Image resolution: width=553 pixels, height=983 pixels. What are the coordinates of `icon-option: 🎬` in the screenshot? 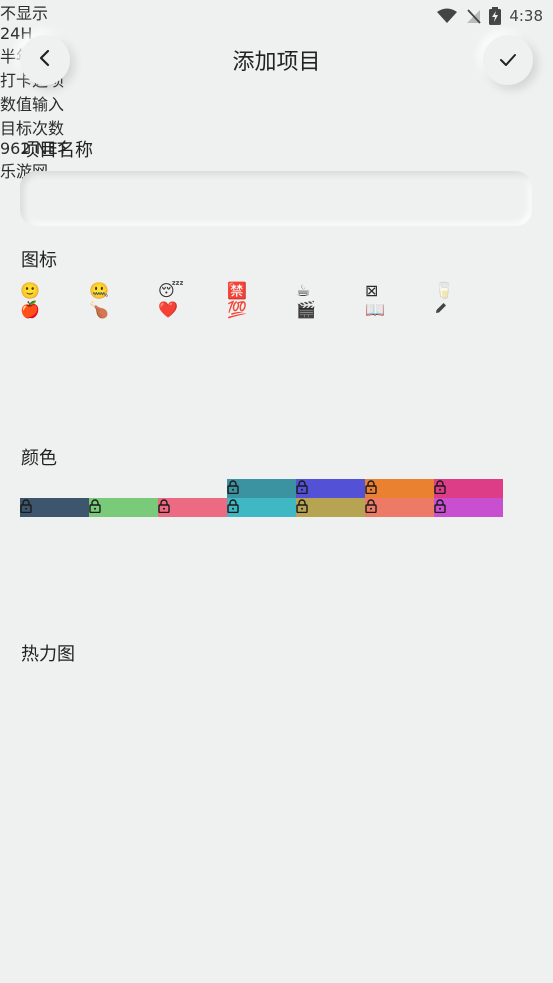 It's located at (330, 309).